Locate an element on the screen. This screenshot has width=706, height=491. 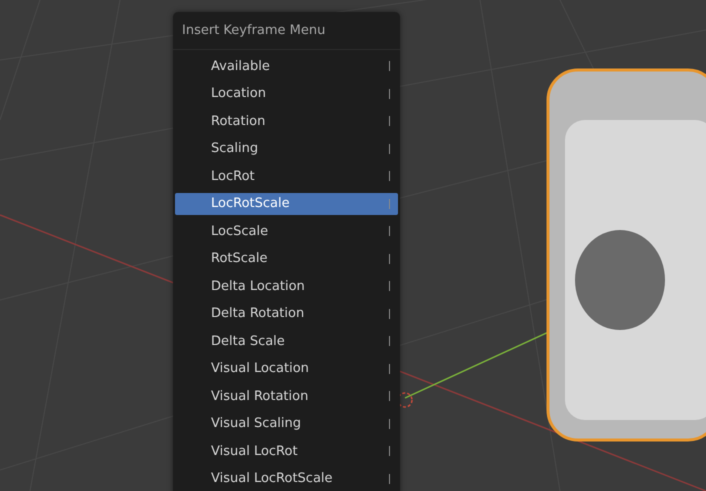
menu-item: LocScale is located at coordinates (286, 231).